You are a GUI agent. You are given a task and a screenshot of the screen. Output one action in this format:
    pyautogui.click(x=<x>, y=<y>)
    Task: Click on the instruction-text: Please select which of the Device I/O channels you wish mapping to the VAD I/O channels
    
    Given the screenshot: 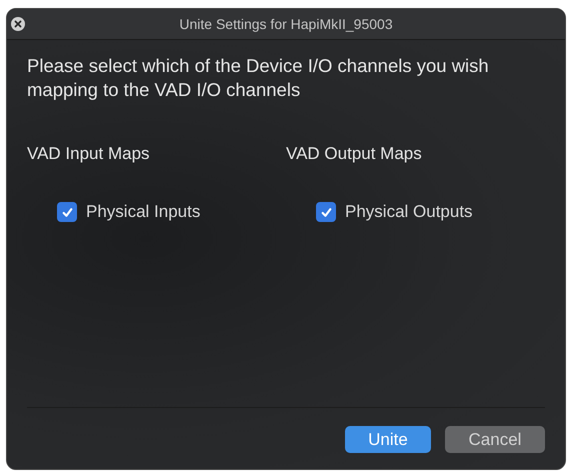 What is the action you would take?
    pyautogui.click(x=258, y=78)
    